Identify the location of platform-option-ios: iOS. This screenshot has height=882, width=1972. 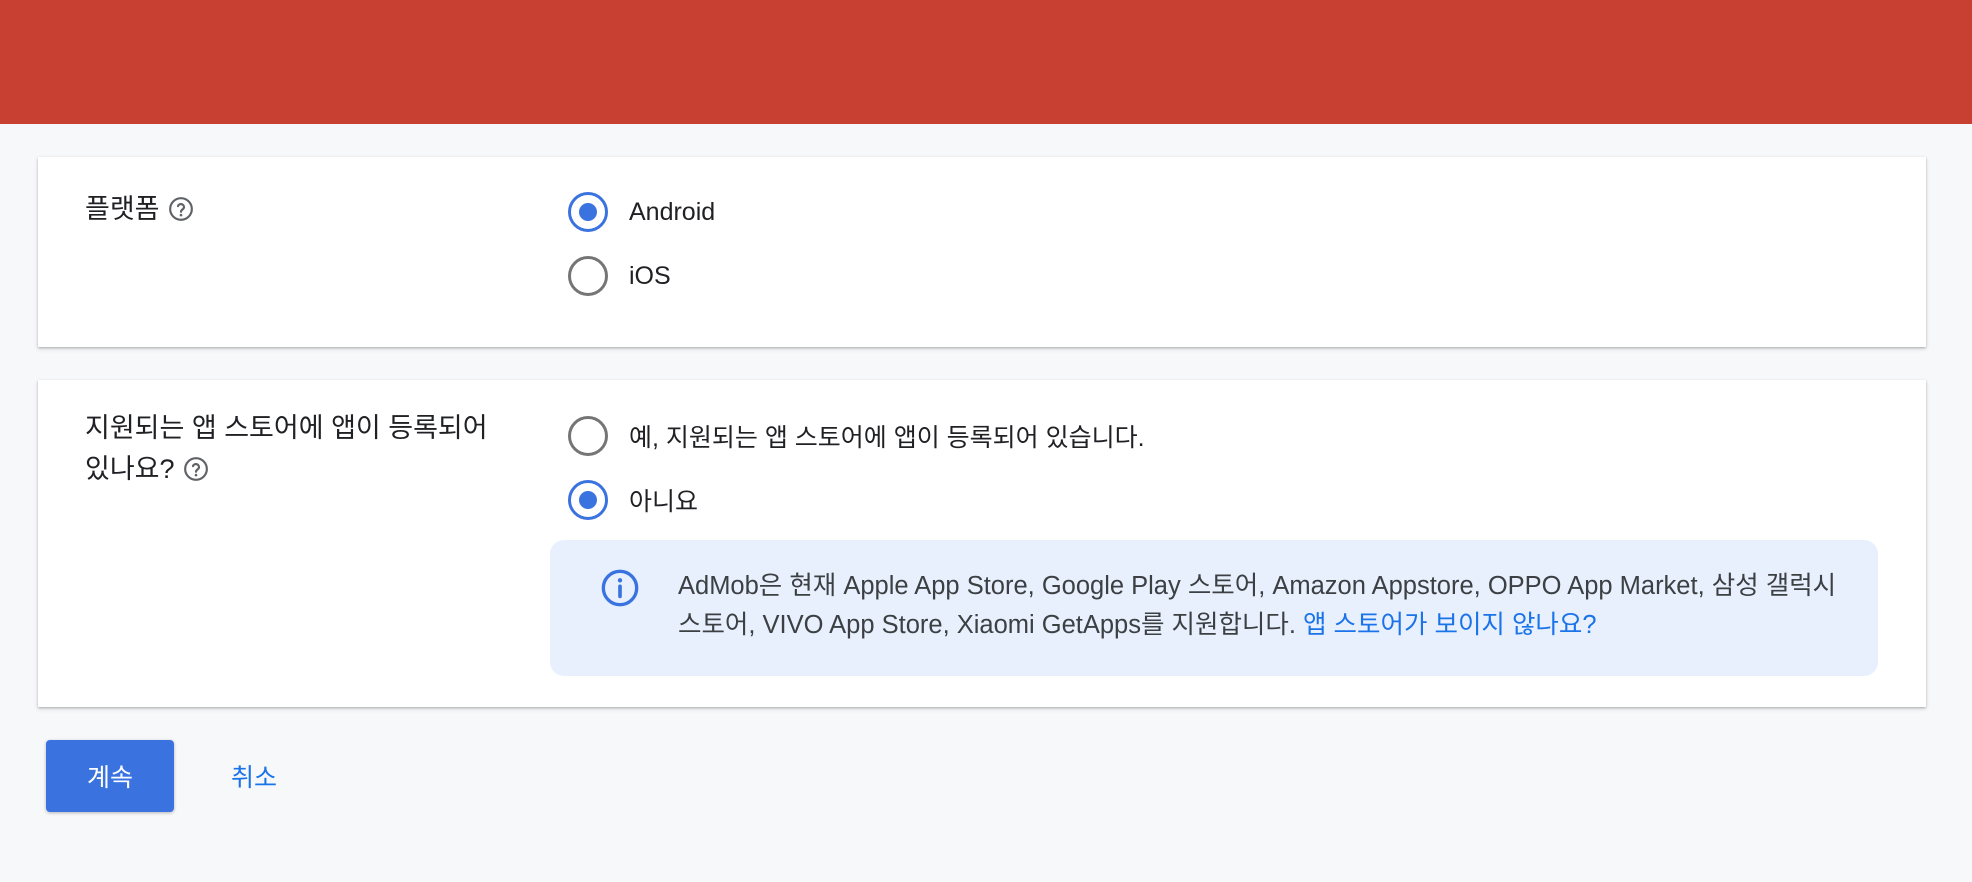
(619, 276).